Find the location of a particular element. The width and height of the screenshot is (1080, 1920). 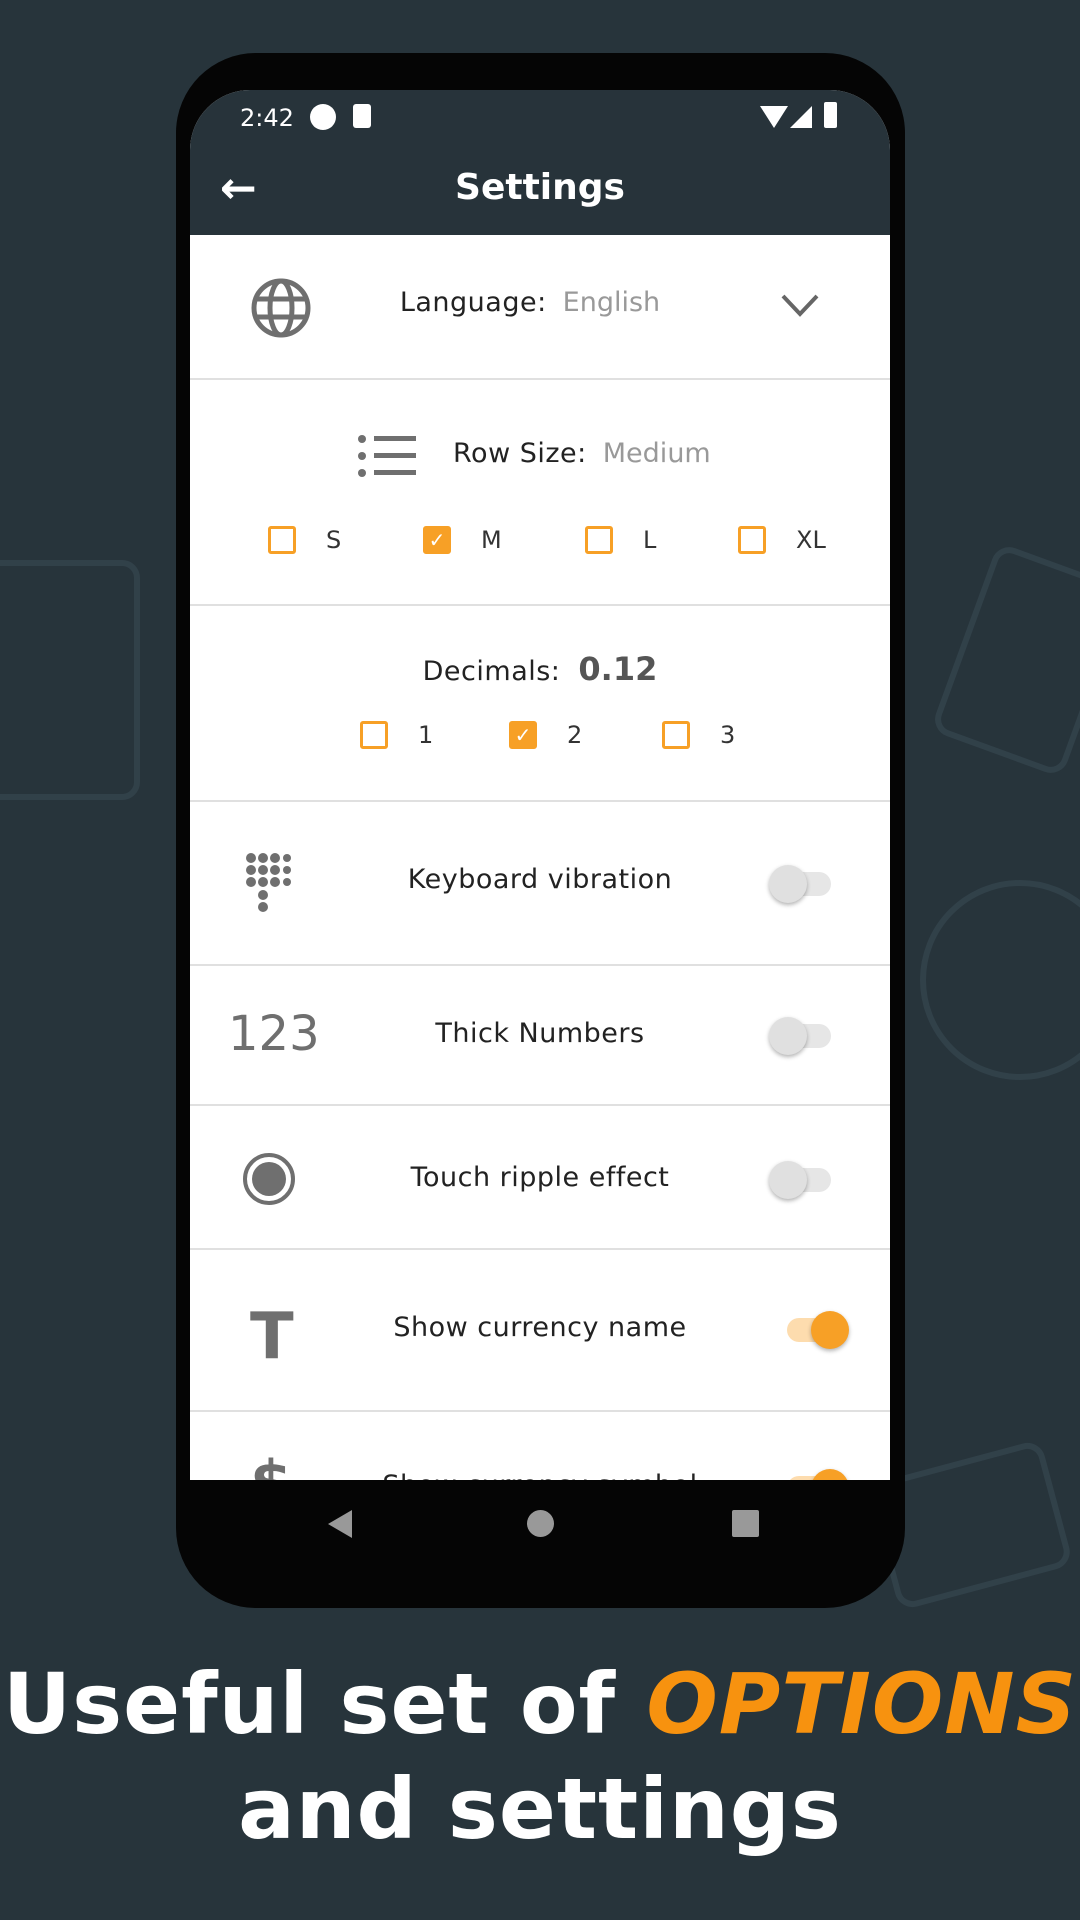

row-size-option-xl: XL is located at coordinates (782, 540).